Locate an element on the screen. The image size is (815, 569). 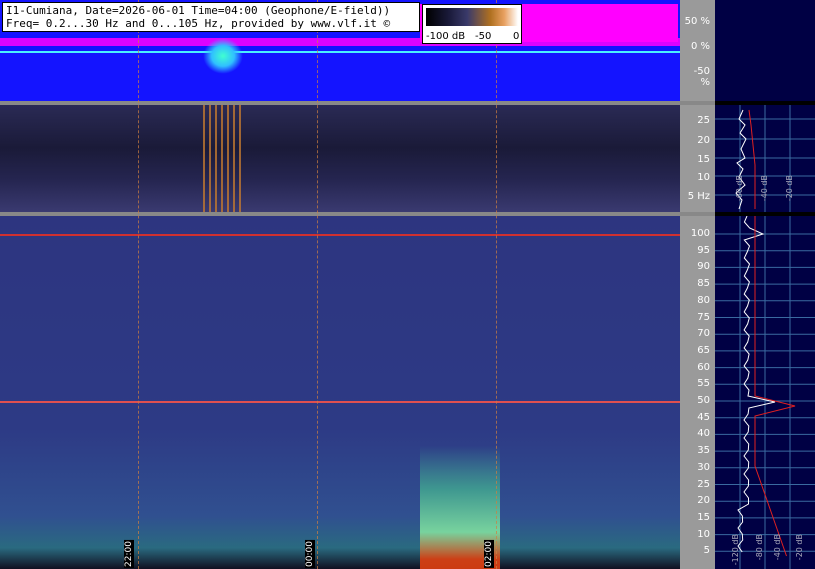
lf-label-15: 15 is located at coordinates (703, 159).